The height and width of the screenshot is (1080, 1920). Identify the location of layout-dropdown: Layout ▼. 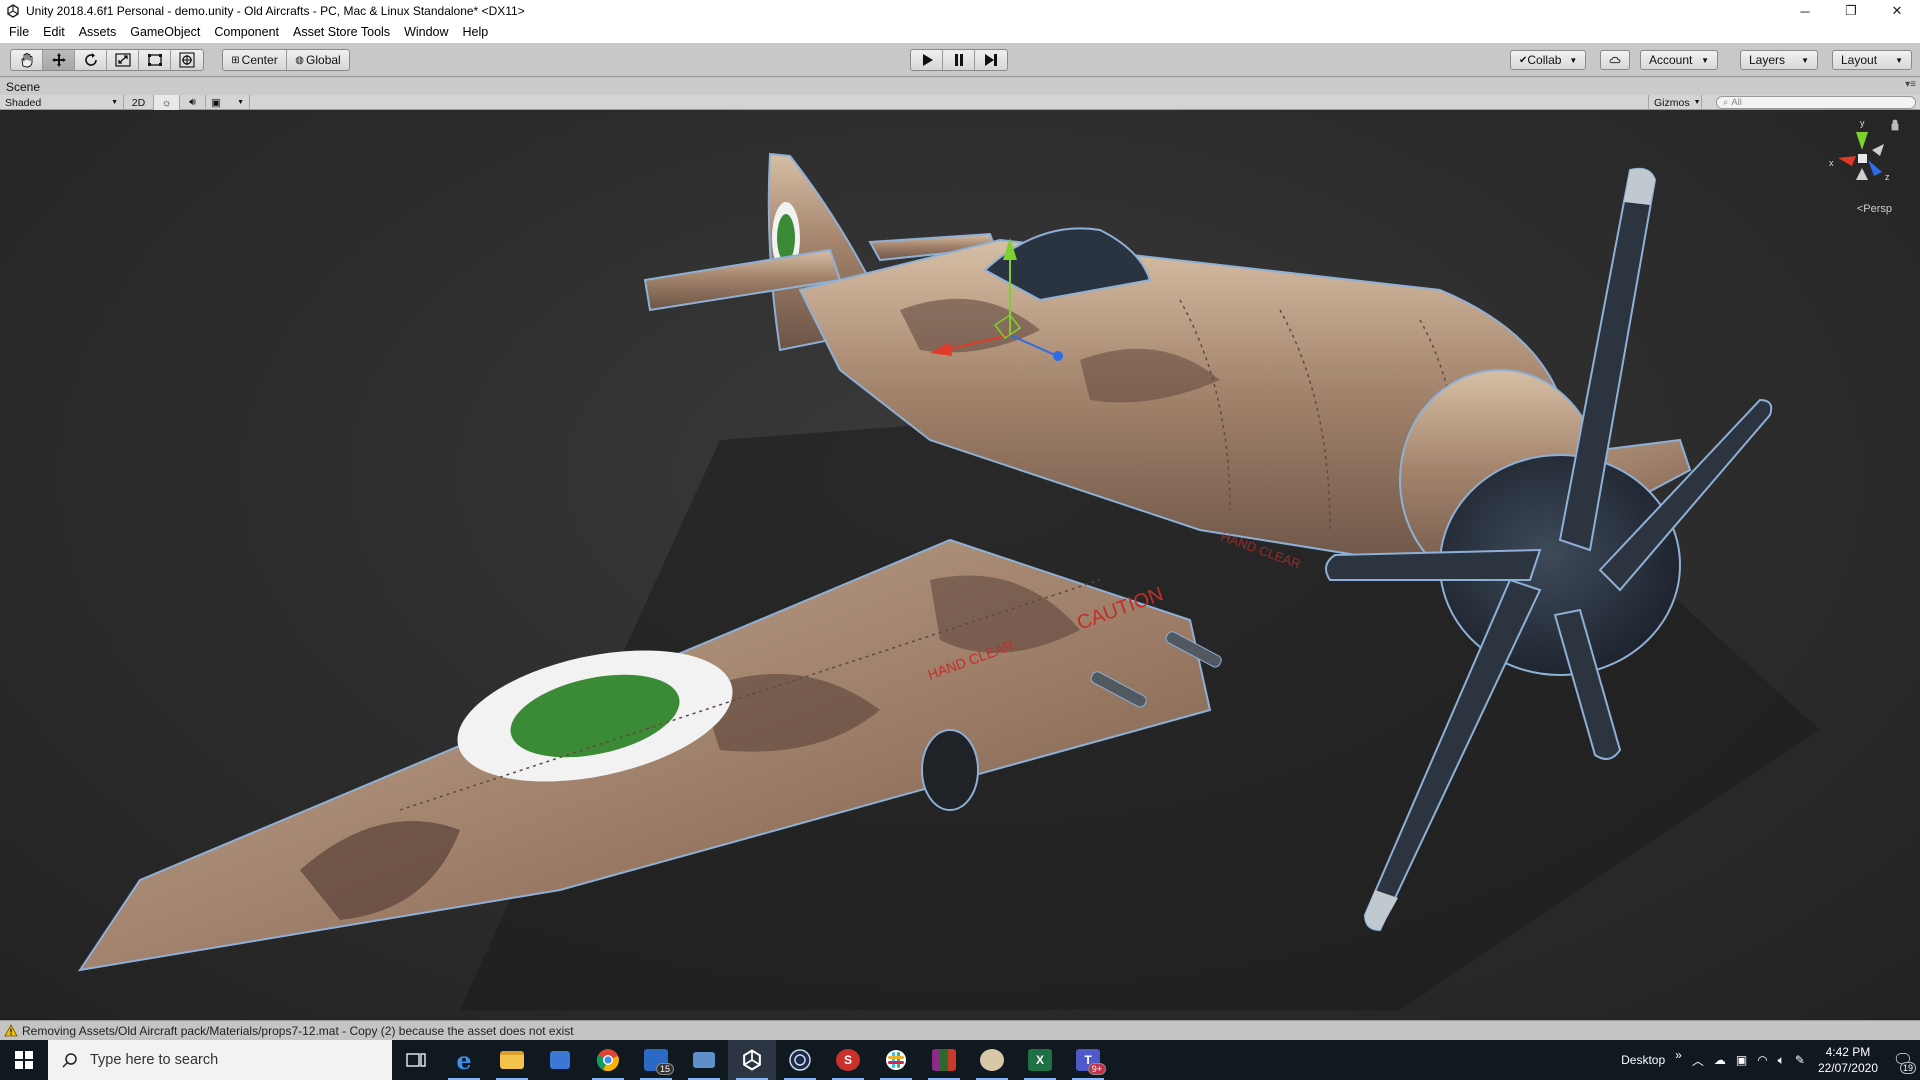
(1872, 60).